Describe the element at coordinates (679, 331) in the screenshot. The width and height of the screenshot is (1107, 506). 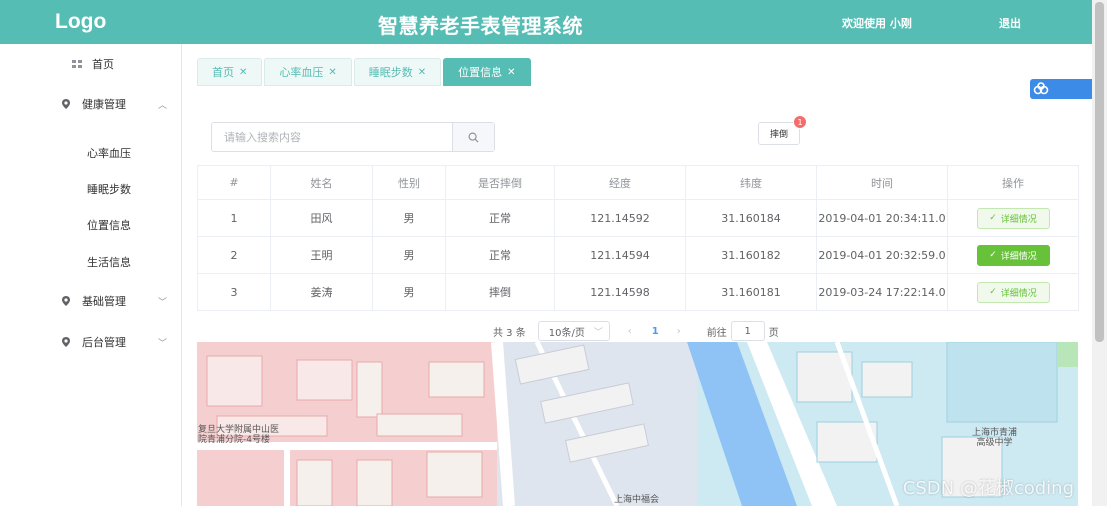
I see `next-page-button: ›` at that location.